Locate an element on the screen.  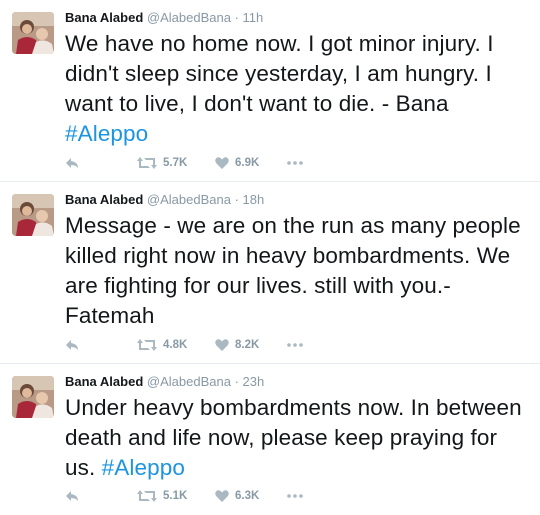
like-button: 6.9K is located at coordinates (237, 163).